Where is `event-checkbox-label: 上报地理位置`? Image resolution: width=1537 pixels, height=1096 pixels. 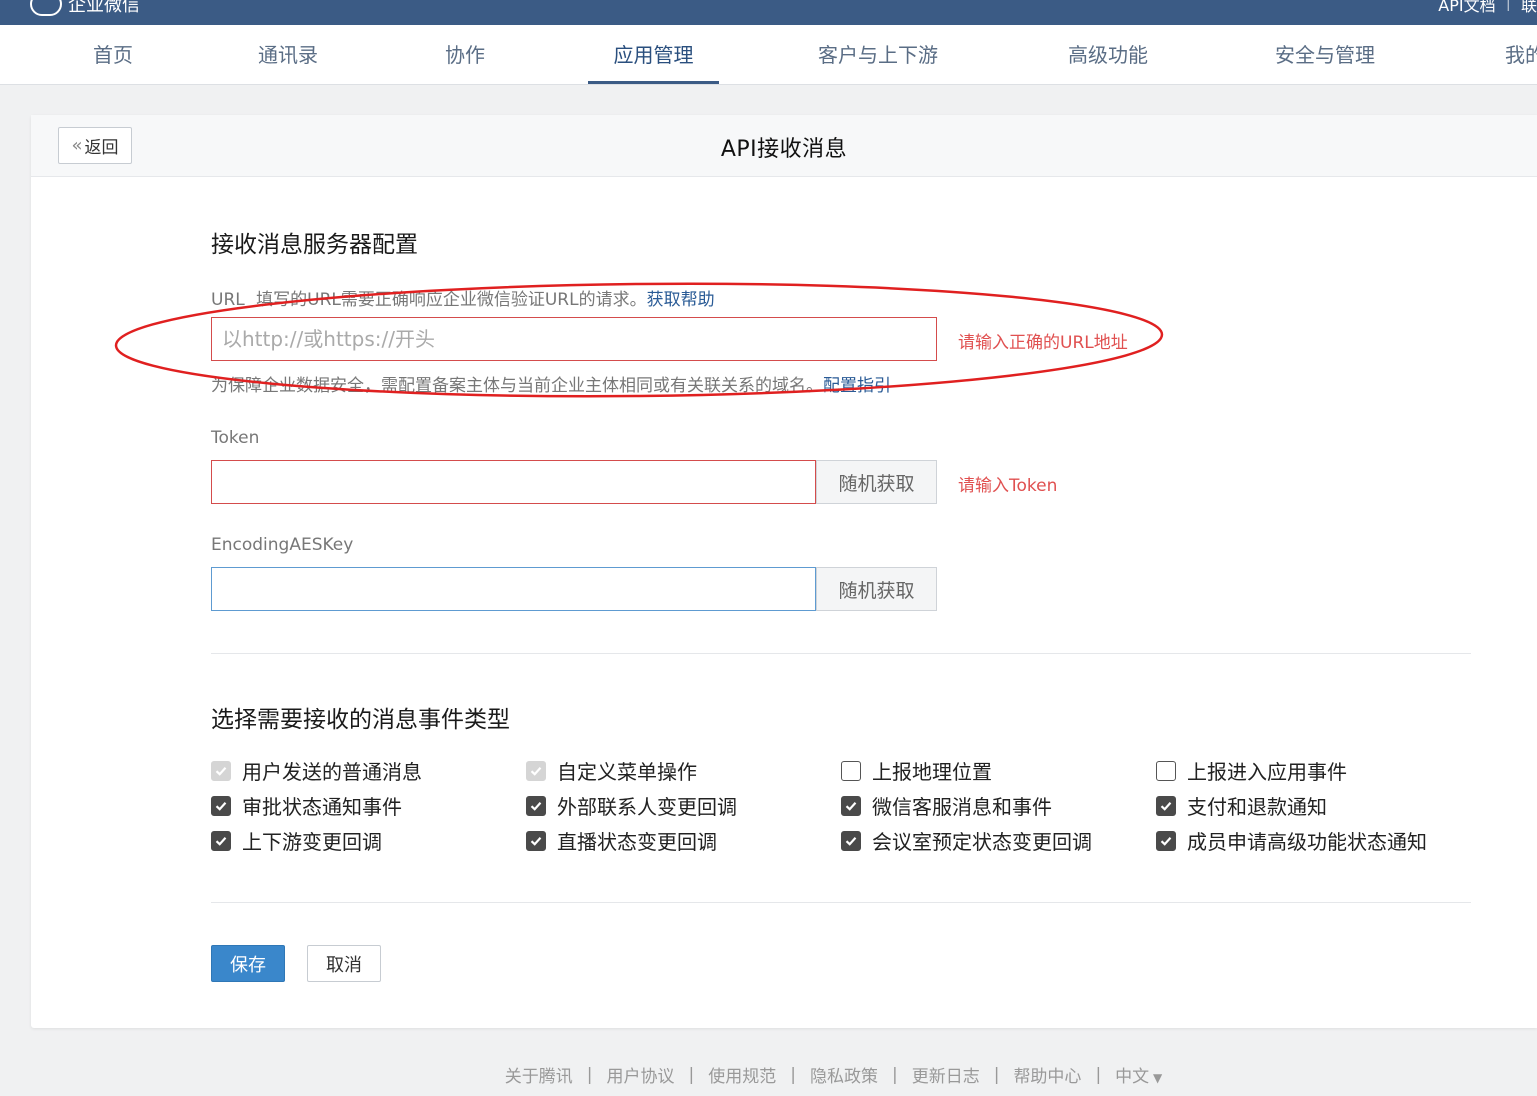
event-checkbox-label: 上报地理位置 is located at coordinates (932, 772).